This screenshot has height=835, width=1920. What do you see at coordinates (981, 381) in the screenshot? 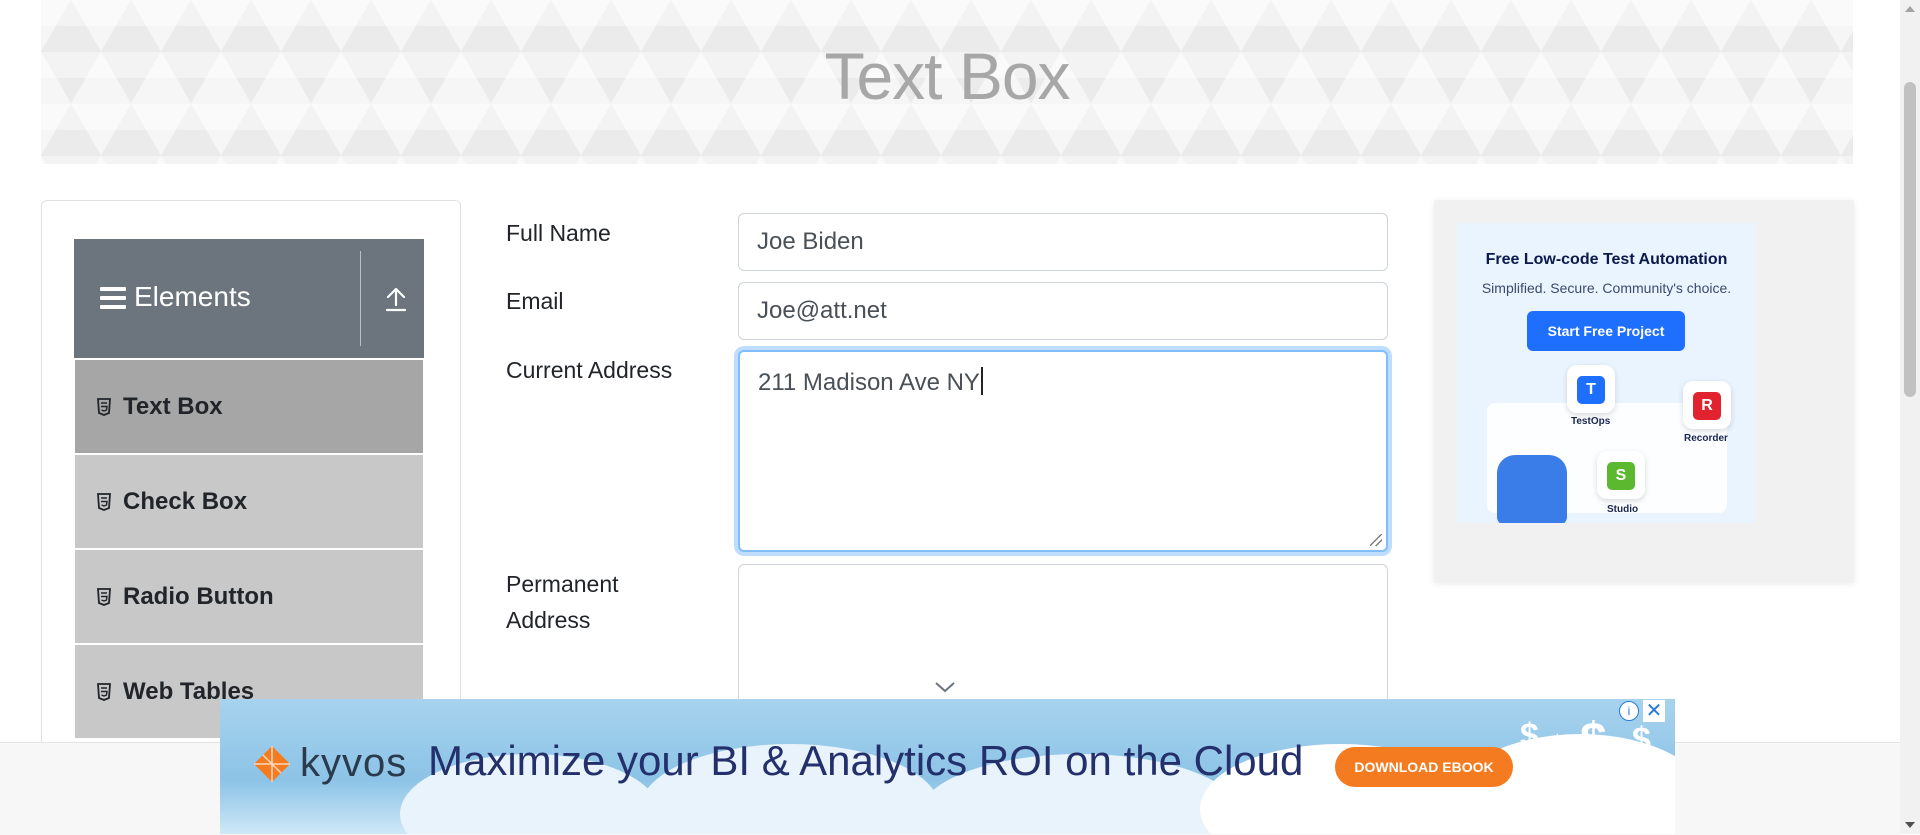
I see `text-caret` at bounding box center [981, 381].